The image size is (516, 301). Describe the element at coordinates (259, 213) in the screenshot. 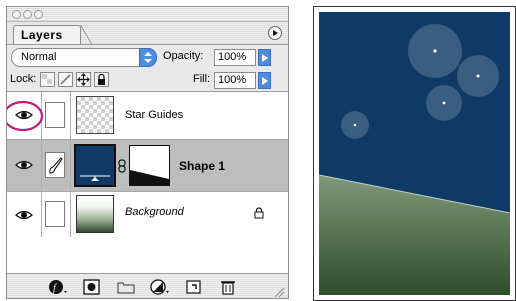

I see `lock-icon` at that location.